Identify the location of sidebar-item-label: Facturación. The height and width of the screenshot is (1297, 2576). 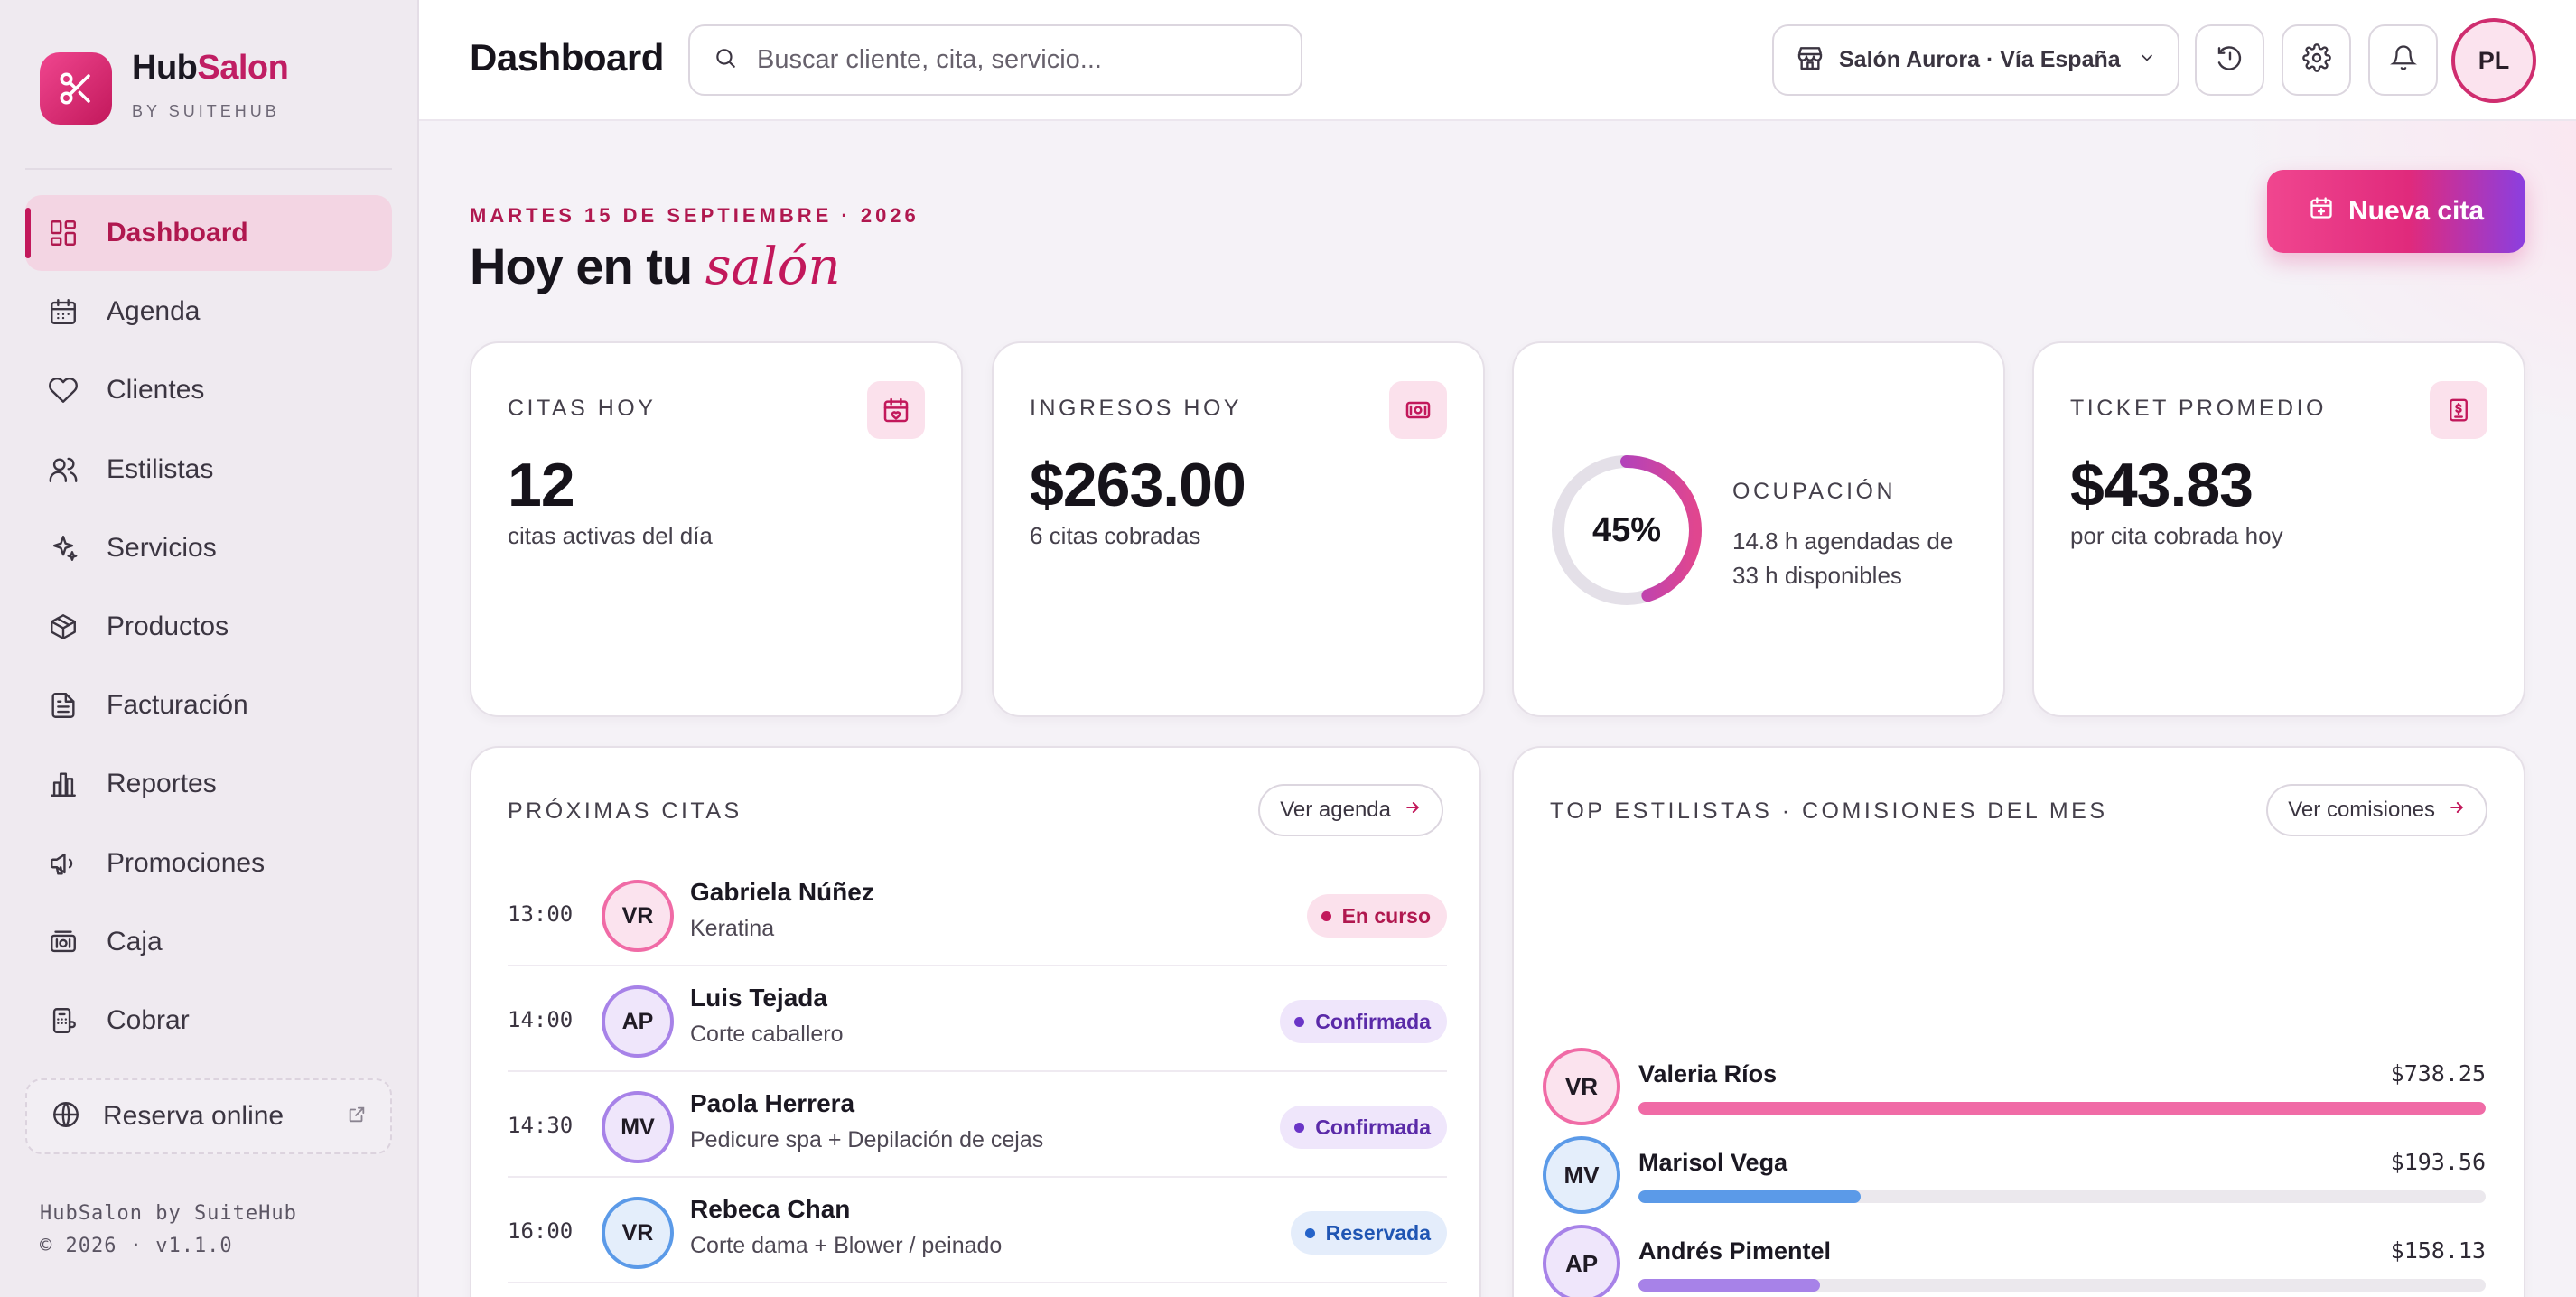
(178, 705).